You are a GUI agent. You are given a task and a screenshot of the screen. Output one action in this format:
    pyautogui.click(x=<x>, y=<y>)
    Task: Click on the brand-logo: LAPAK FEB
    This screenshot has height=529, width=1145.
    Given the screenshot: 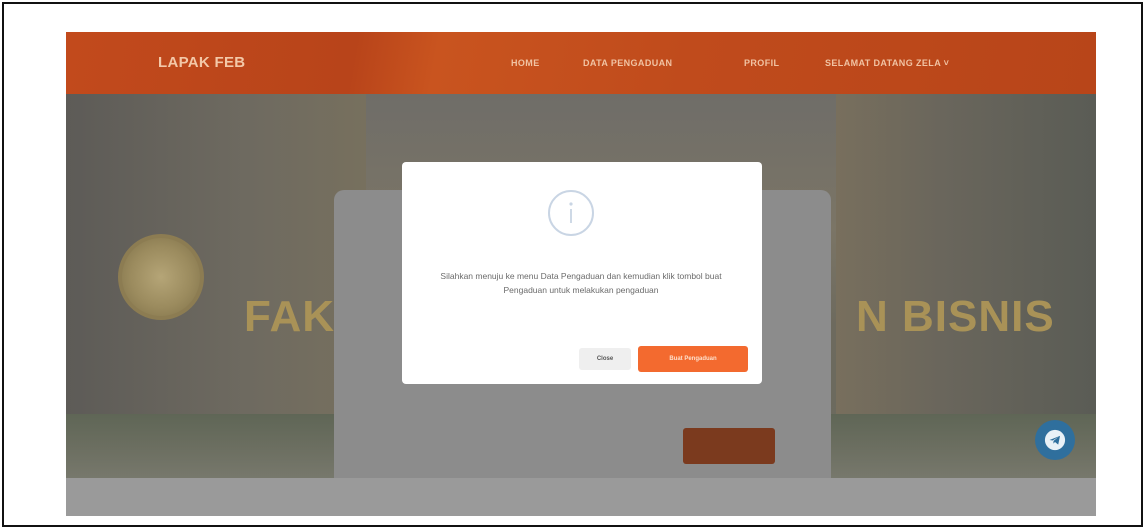 What is the action you would take?
    pyautogui.click(x=201, y=62)
    